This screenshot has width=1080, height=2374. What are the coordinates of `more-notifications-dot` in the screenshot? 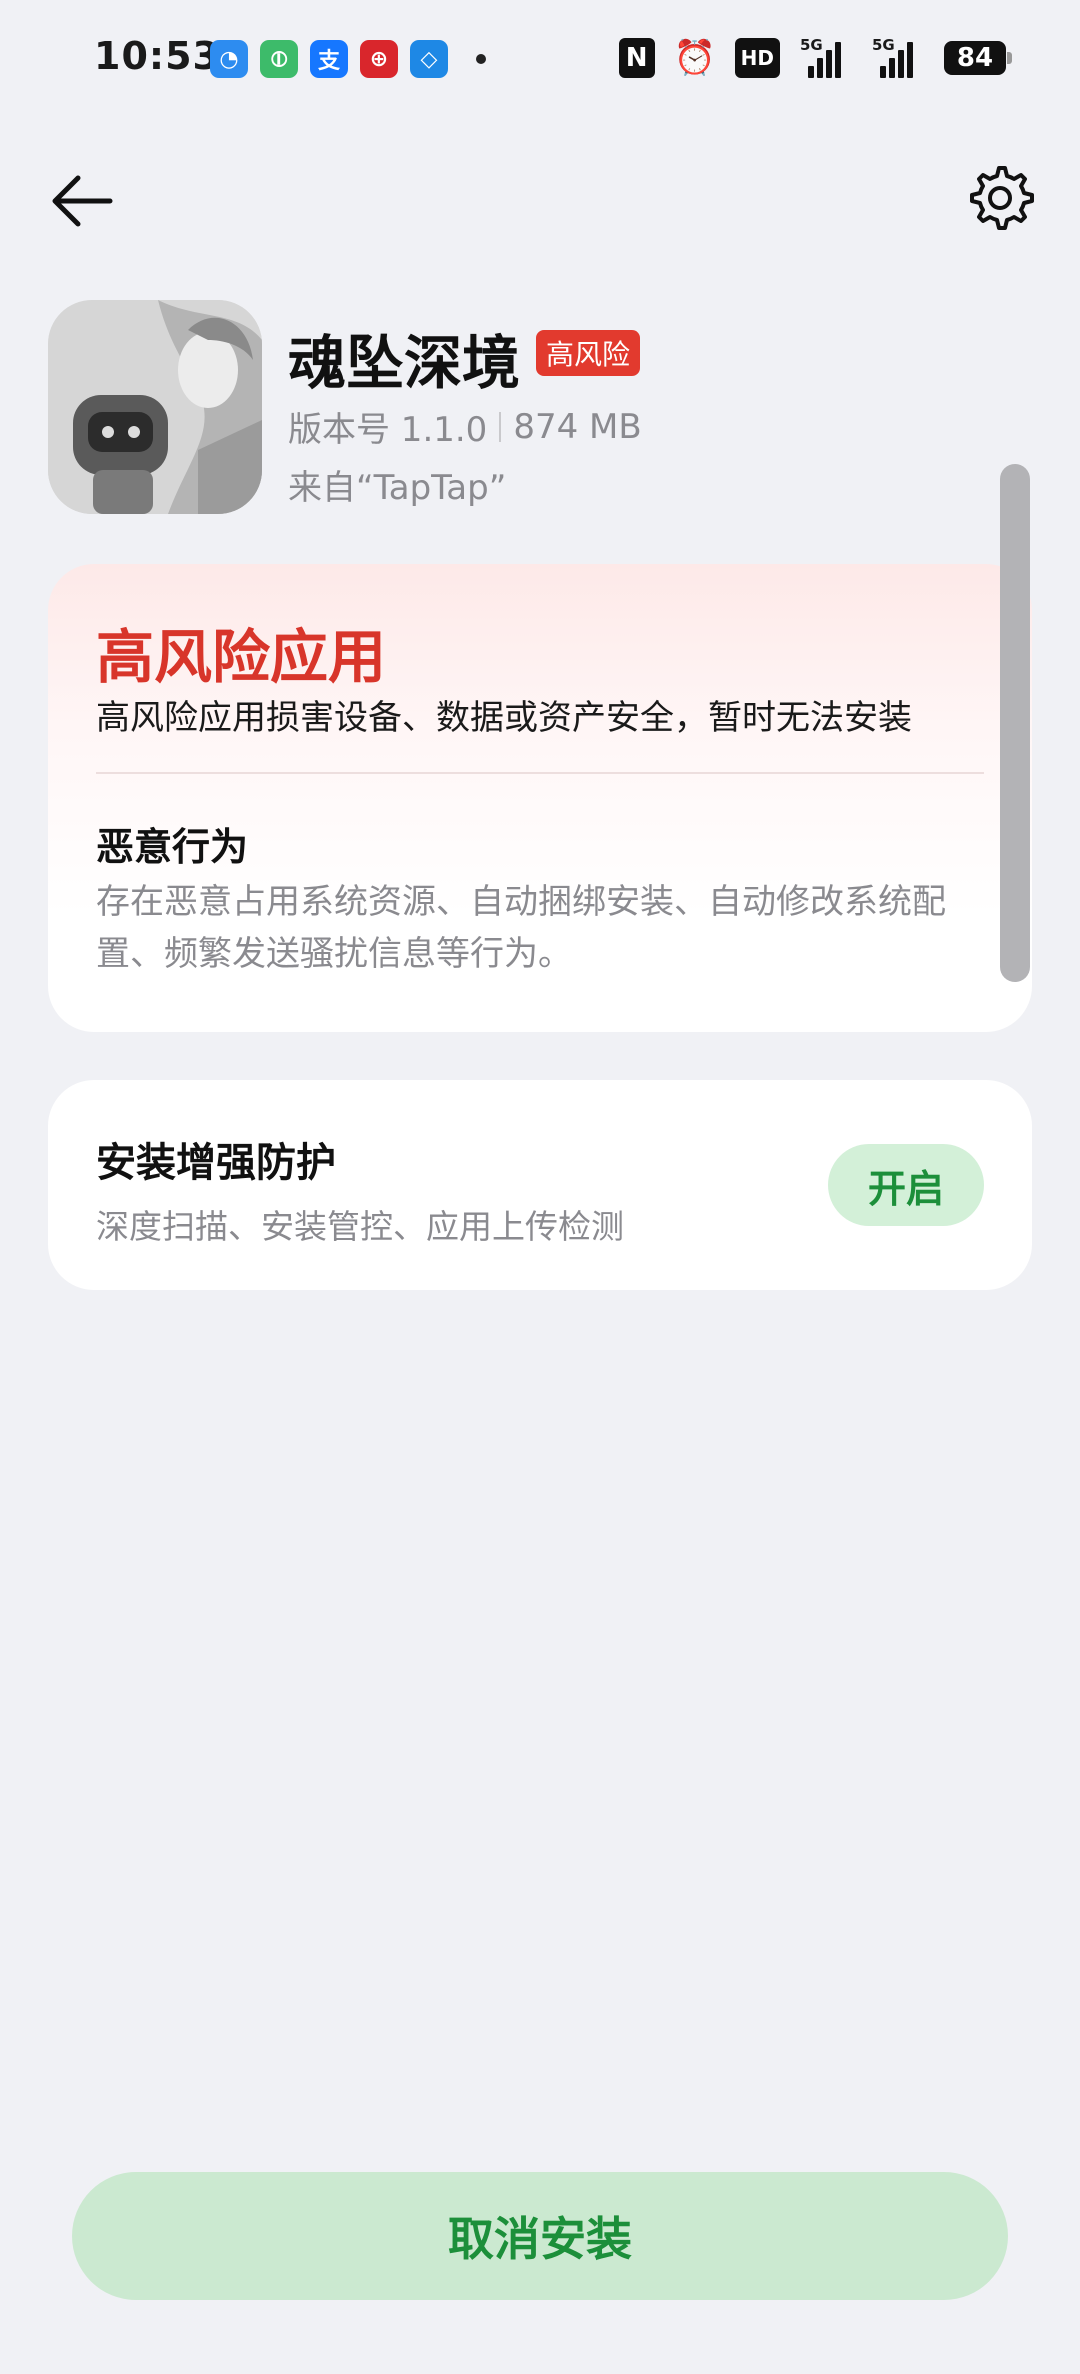 It's located at (481, 59).